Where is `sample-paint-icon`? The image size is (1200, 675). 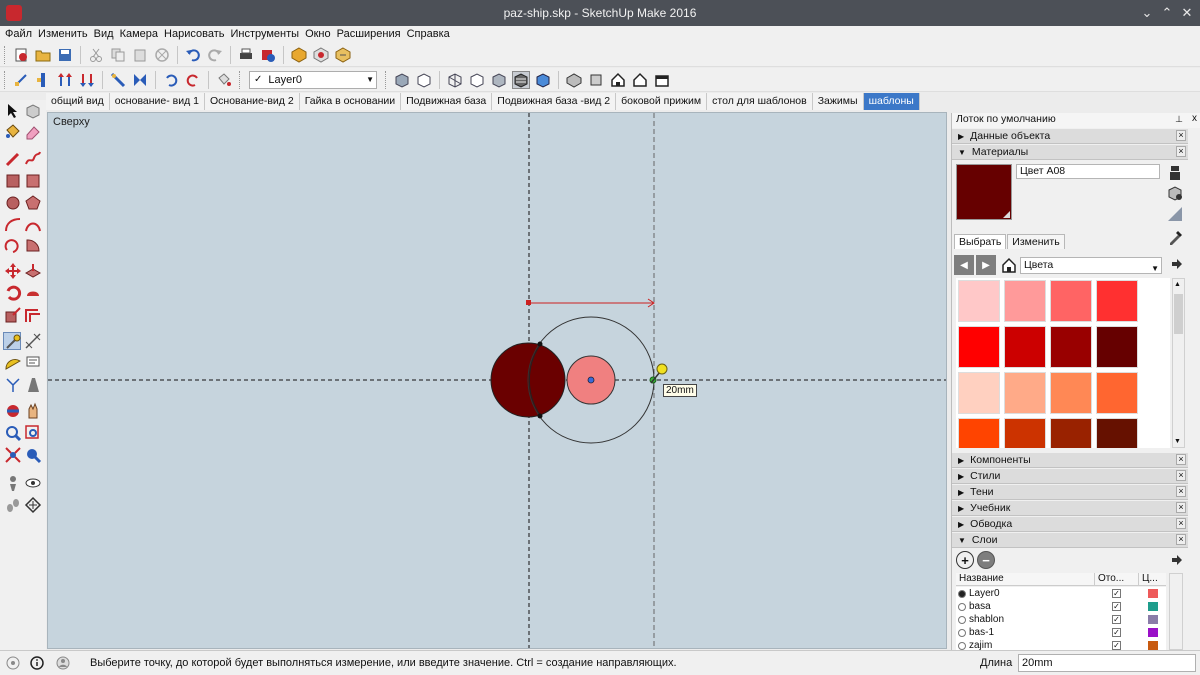 sample-paint-icon is located at coordinates (1175, 214).